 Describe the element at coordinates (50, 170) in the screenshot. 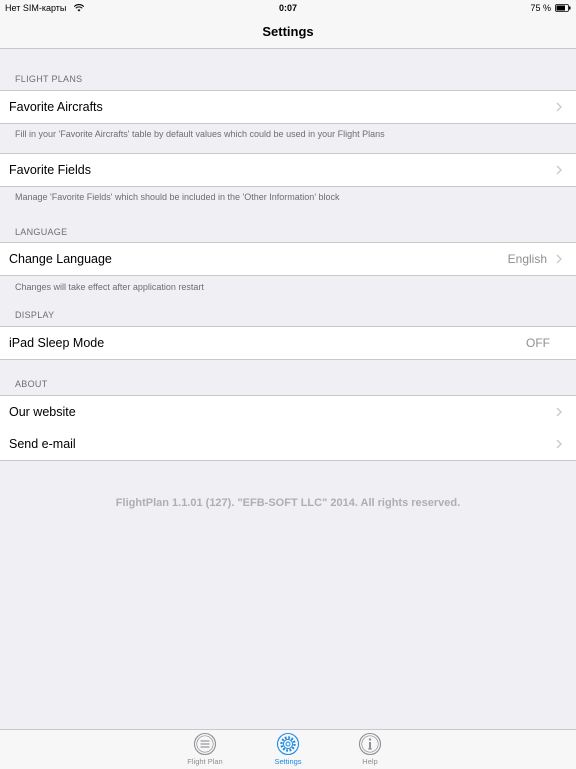

I see `favorite-fields-label: Favorite Fields` at that location.